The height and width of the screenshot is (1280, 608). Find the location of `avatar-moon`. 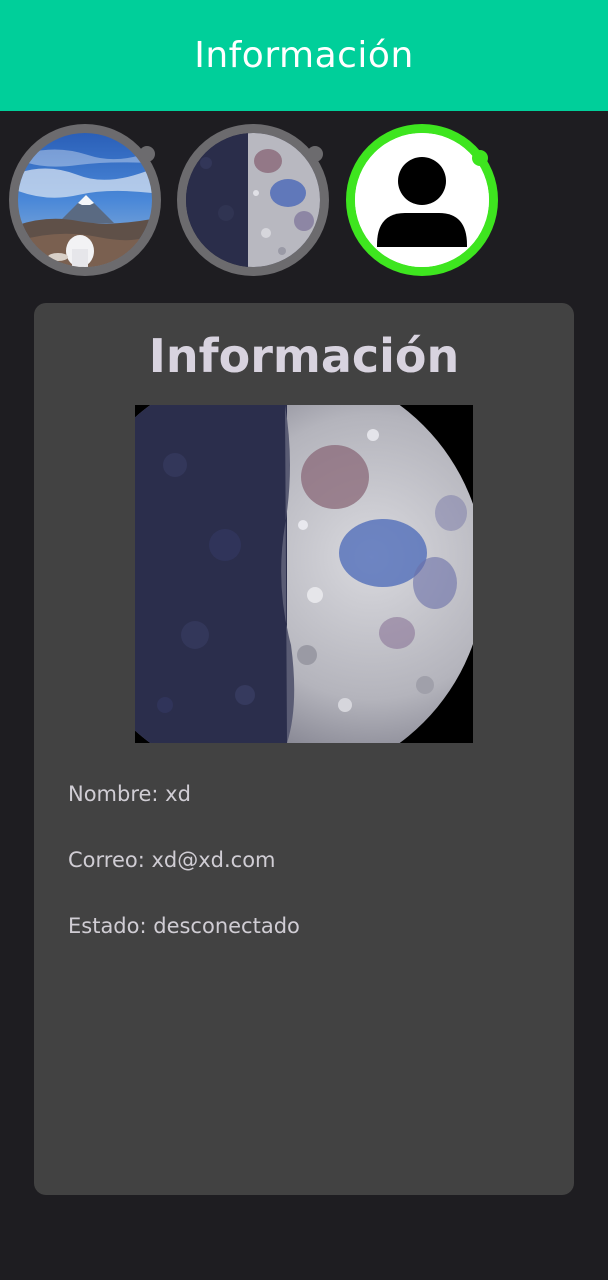

avatar-moon is located at coordinates (253, 200).